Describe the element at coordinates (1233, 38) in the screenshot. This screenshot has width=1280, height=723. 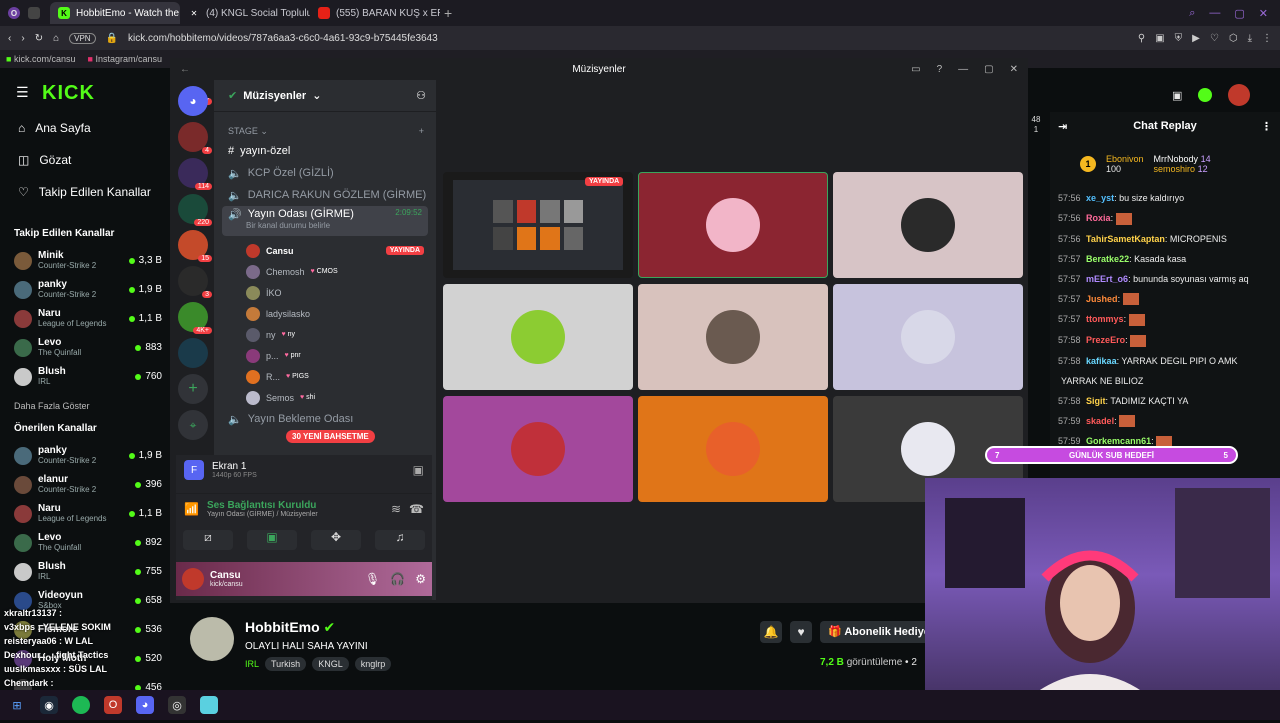
I see `extensions-icon: ⬡` at that location.